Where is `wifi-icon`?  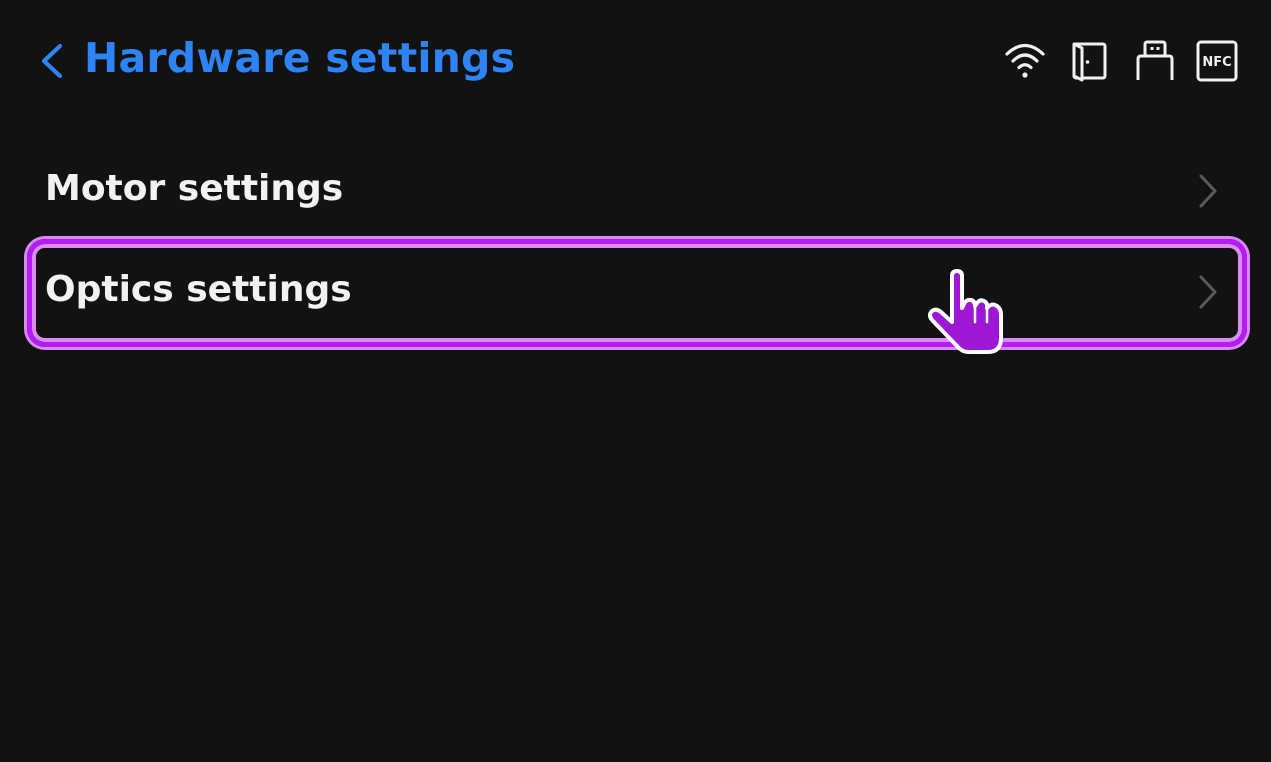
wifi-icon is located at coordinates (1025, 60).